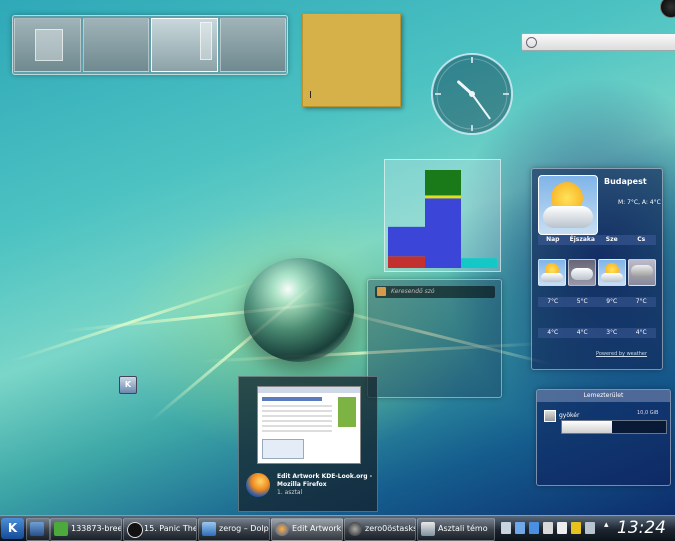 The width and height of the screenshot is (675, 541). I want to click on water-droplet, so click(299, 310).